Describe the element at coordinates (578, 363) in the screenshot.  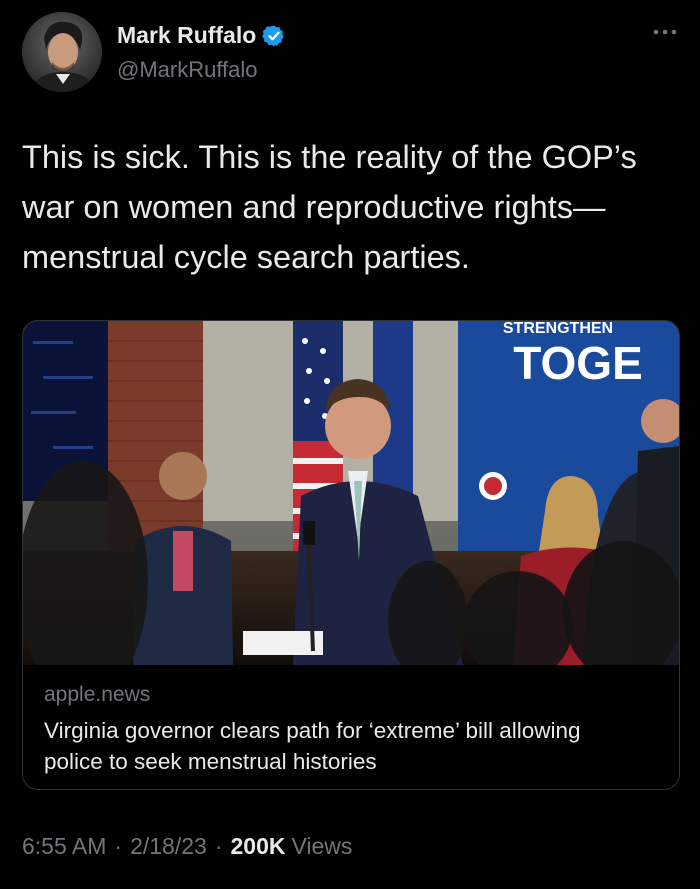
I see `banner-text: TOGE` at that location.